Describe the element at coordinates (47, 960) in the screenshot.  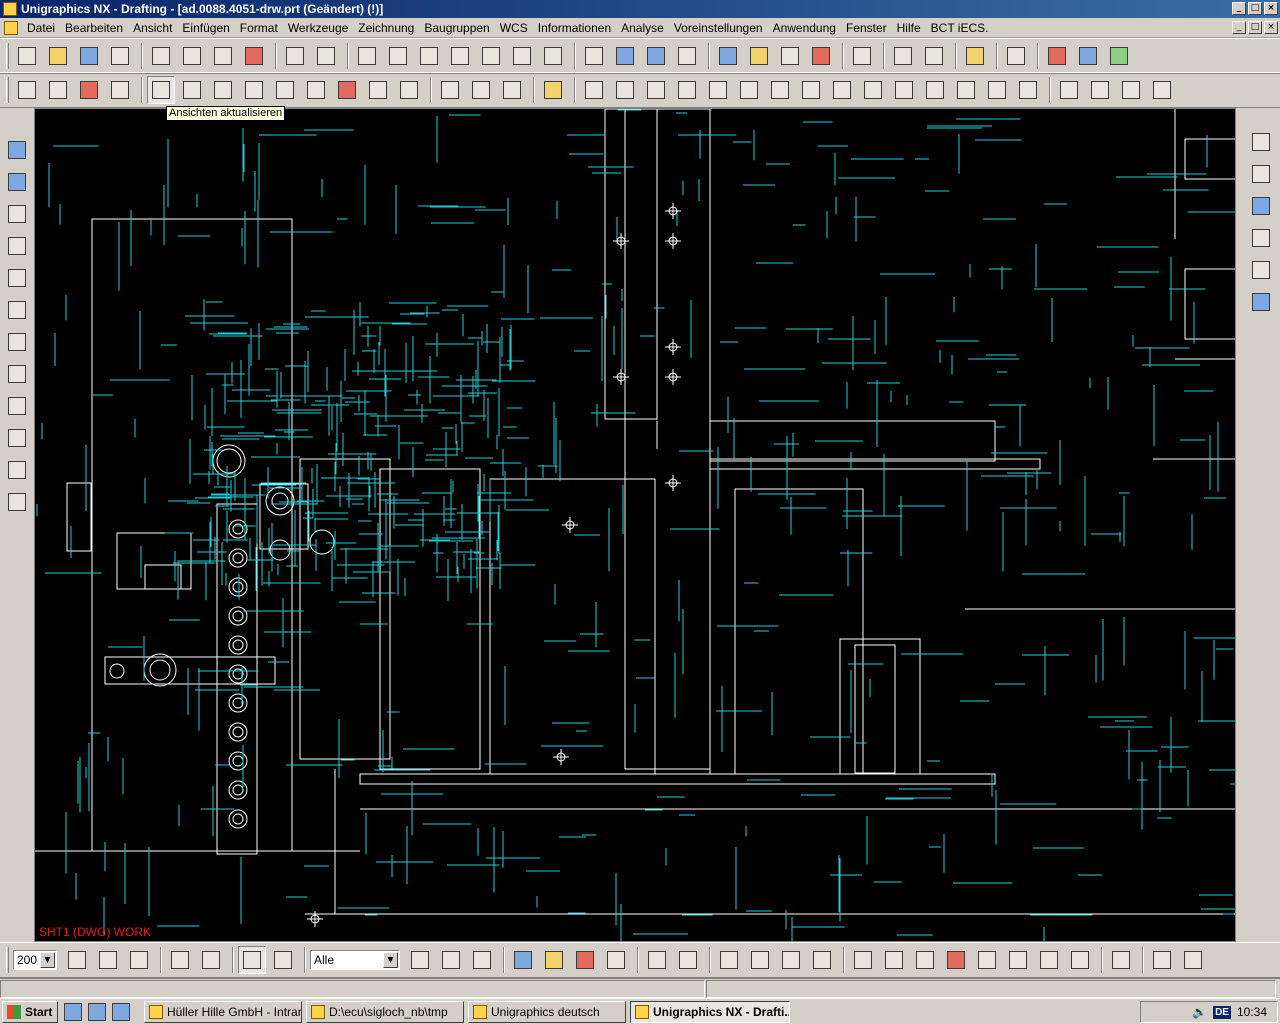
I see `chevron-down-icon: ▼` at that location.